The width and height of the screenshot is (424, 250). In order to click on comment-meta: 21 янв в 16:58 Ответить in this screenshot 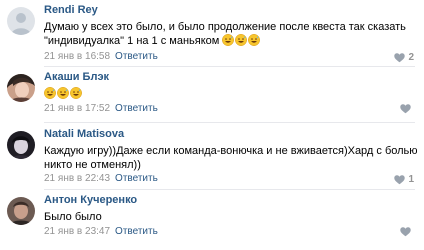, I will do `click(101, 56)`.